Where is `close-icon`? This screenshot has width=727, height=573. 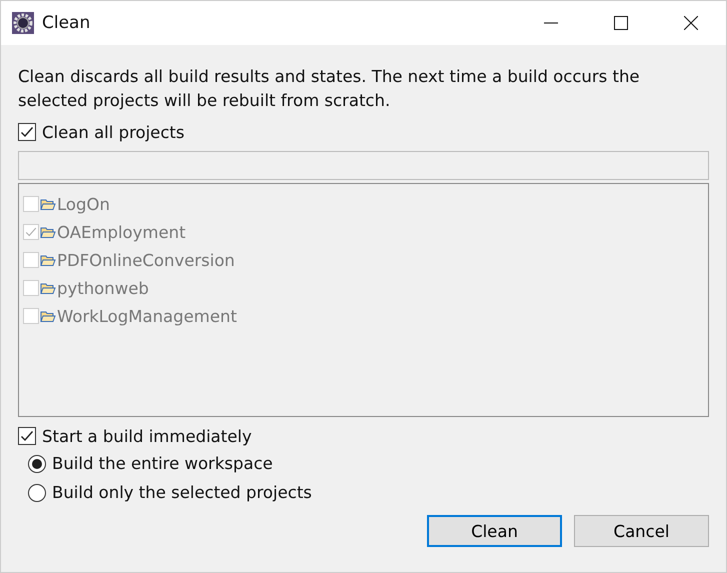
close-icon is located at coordinates (691, 23).